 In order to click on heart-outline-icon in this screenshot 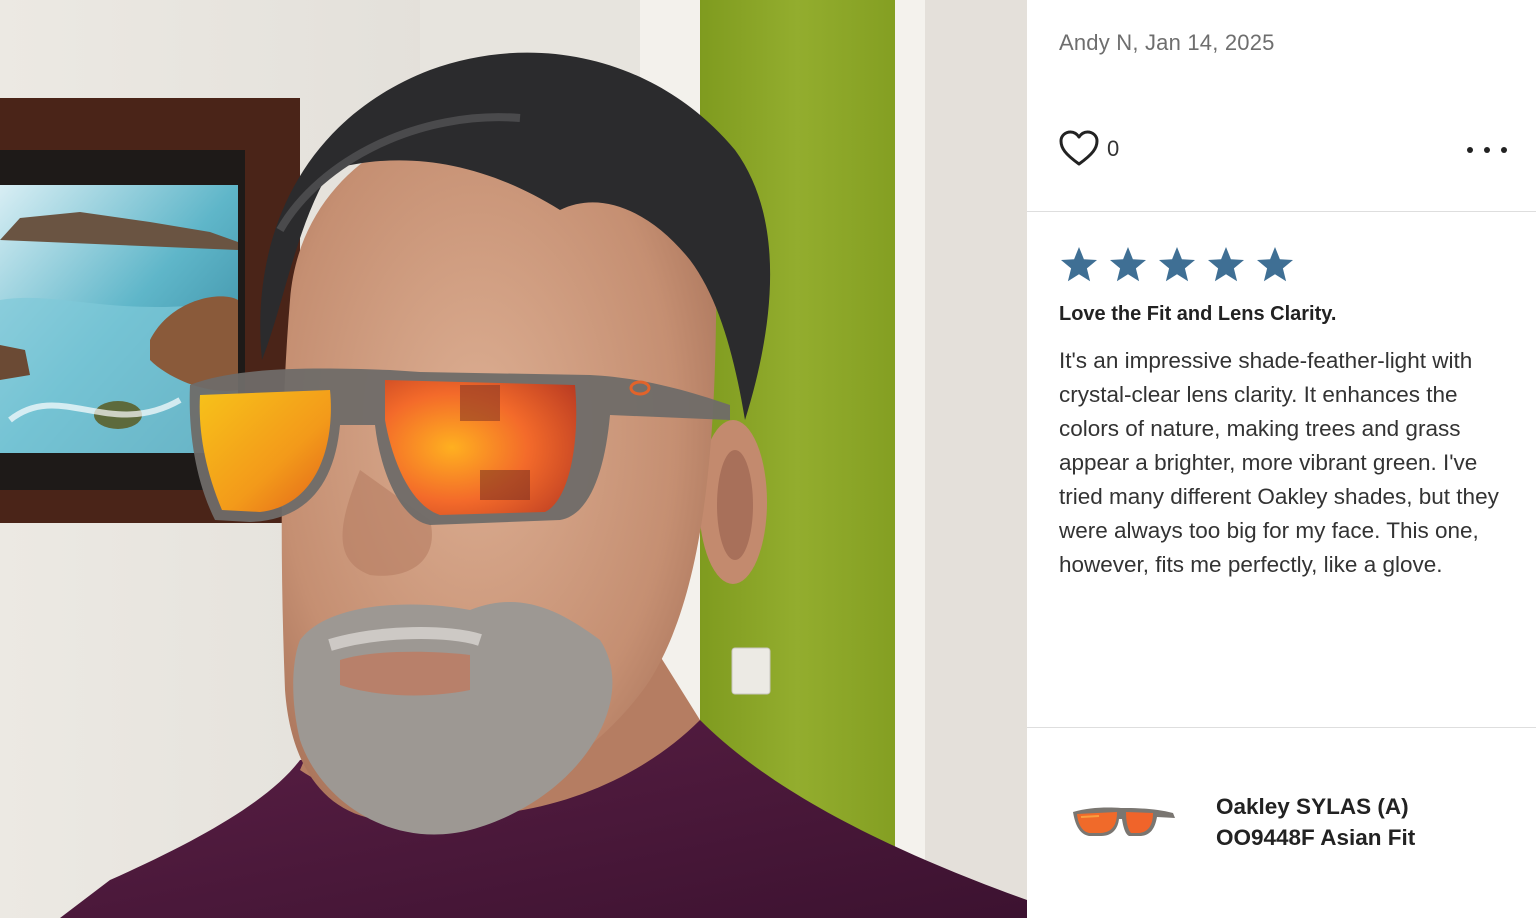, I will do `click(1079, 149)`.